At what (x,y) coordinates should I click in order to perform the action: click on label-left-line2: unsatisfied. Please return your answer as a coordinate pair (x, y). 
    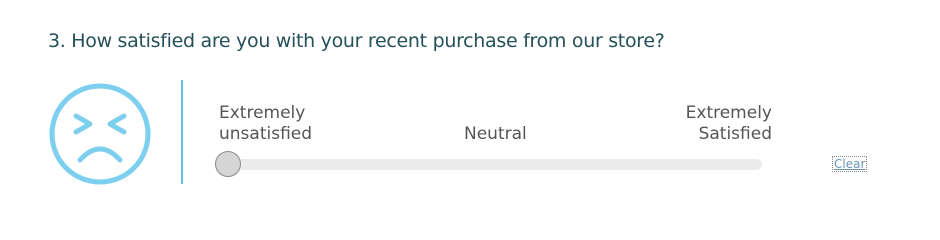
    Looking at the image, I should click on (266, 134).